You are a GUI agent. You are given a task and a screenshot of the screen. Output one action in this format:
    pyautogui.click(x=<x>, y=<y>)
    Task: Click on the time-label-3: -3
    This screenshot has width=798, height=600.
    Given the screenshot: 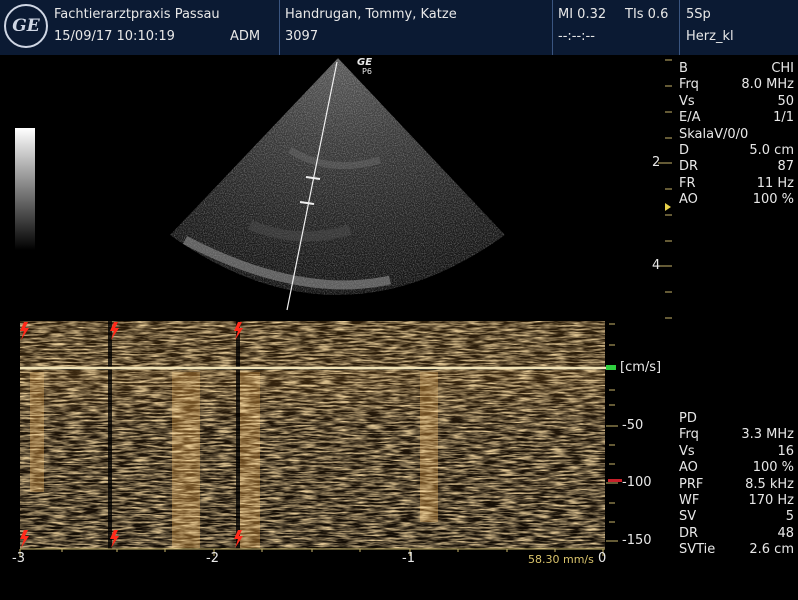 What is the action you would take?
    pyautogui.click(x=18, y=558)
    